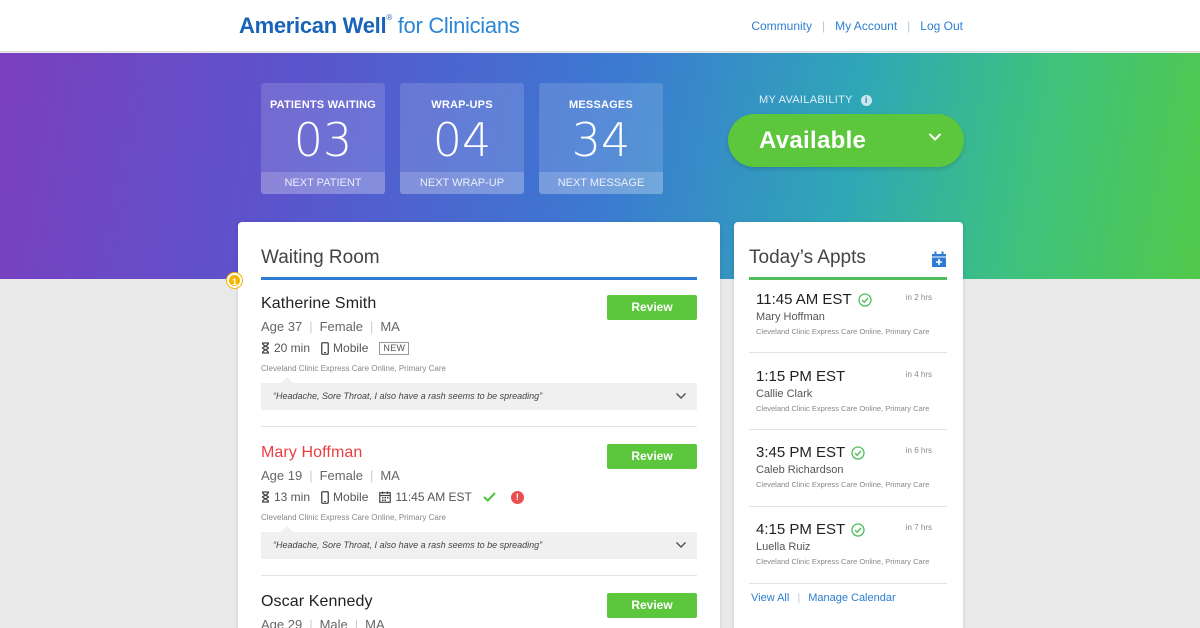  I want to click on appointment-time: 1:15 PM EST, so click(801, 376).